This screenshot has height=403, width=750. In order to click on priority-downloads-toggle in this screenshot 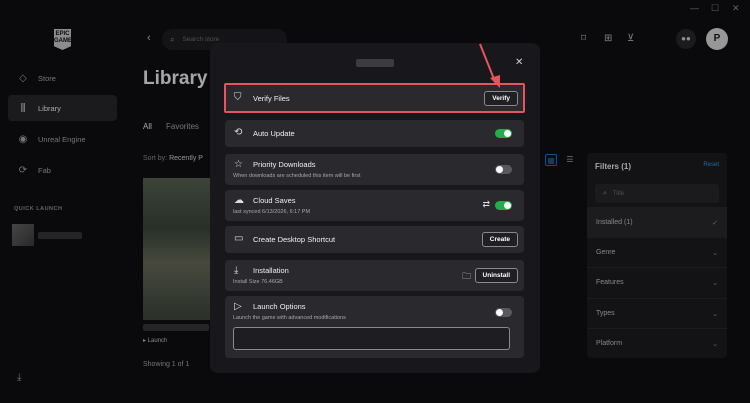, I will do `click(503, 169)`.